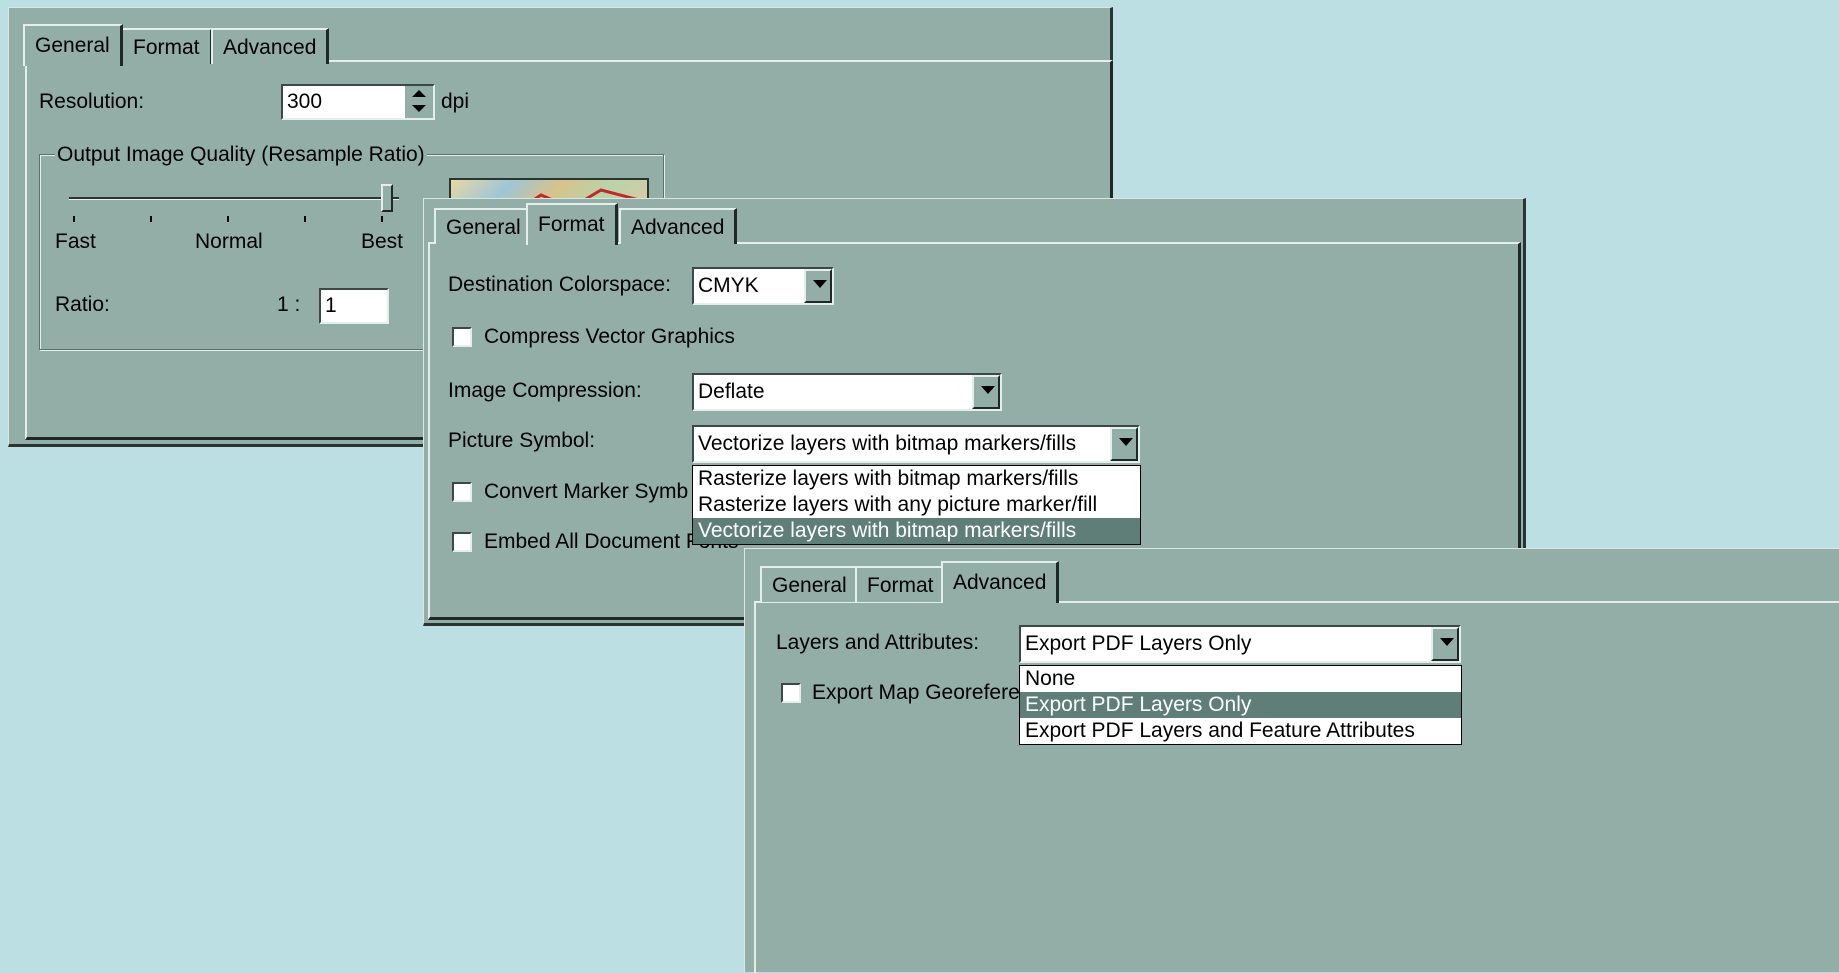 The width and height of the screenshot is (1839, 973). Describe the element at coordinates (916, 692) in the screenshot. I see `export-georef-label: Export Map Georefere` at that location.